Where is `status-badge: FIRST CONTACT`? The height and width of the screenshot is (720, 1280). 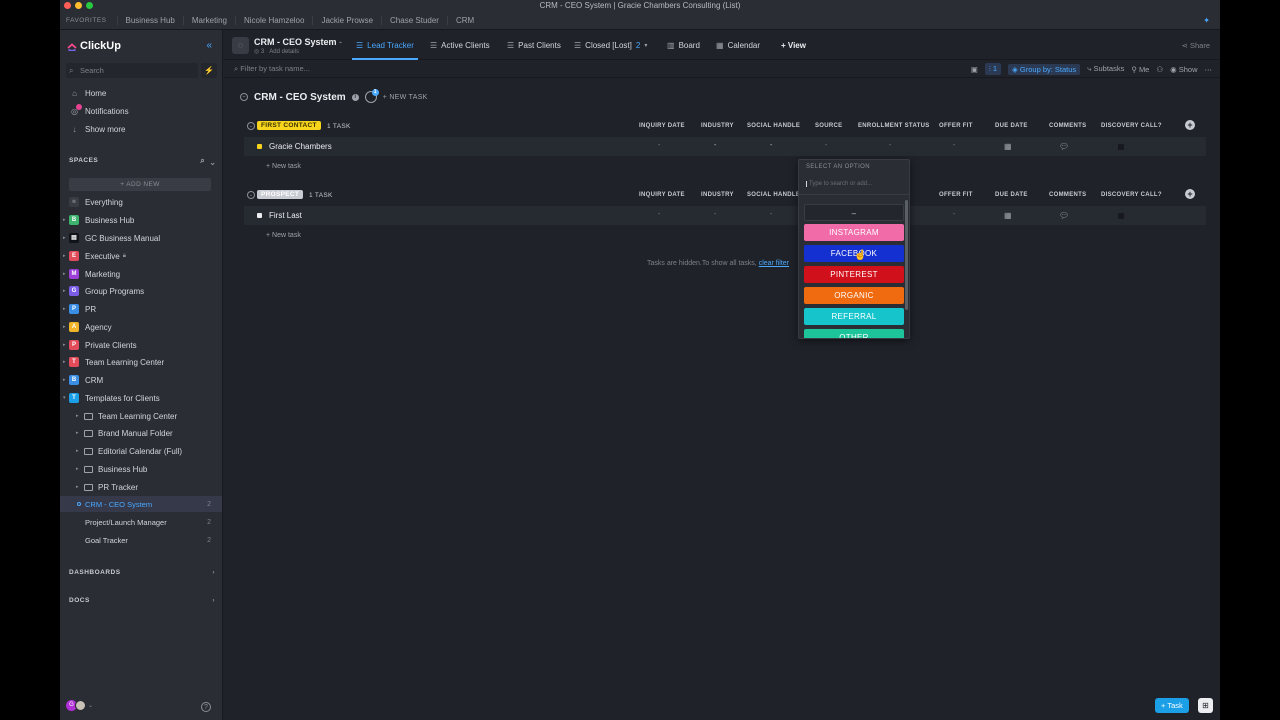
status-badge: FIRST CONTACT is located at coordinates (289, 125).